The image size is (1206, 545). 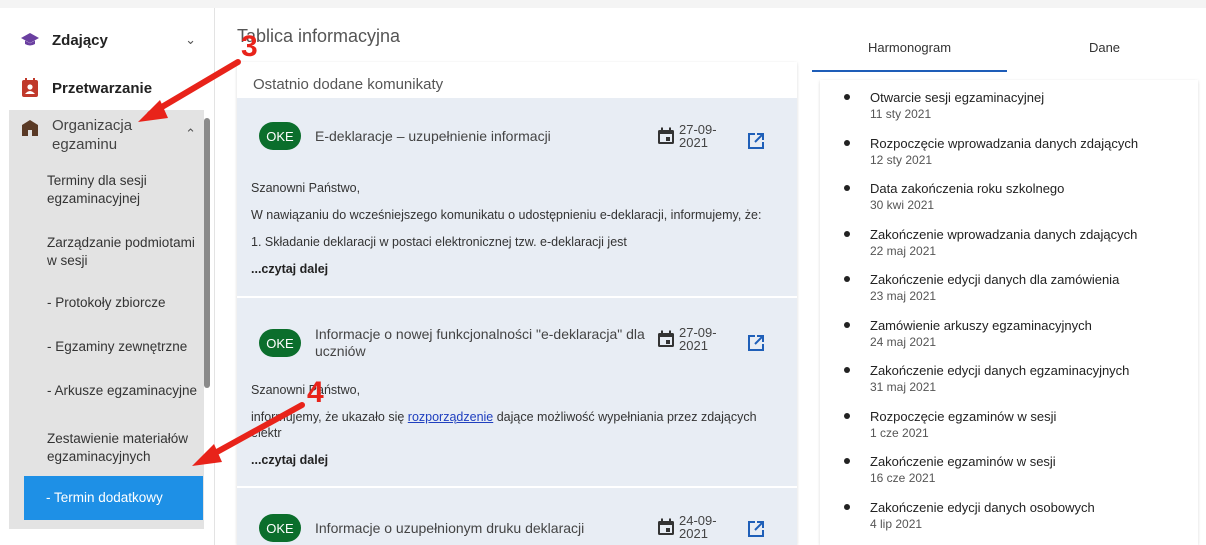 What do you see at coordinates (221, 262) in the screenshot?
I see `annotation-arrows` at bounding box center [221, 262].